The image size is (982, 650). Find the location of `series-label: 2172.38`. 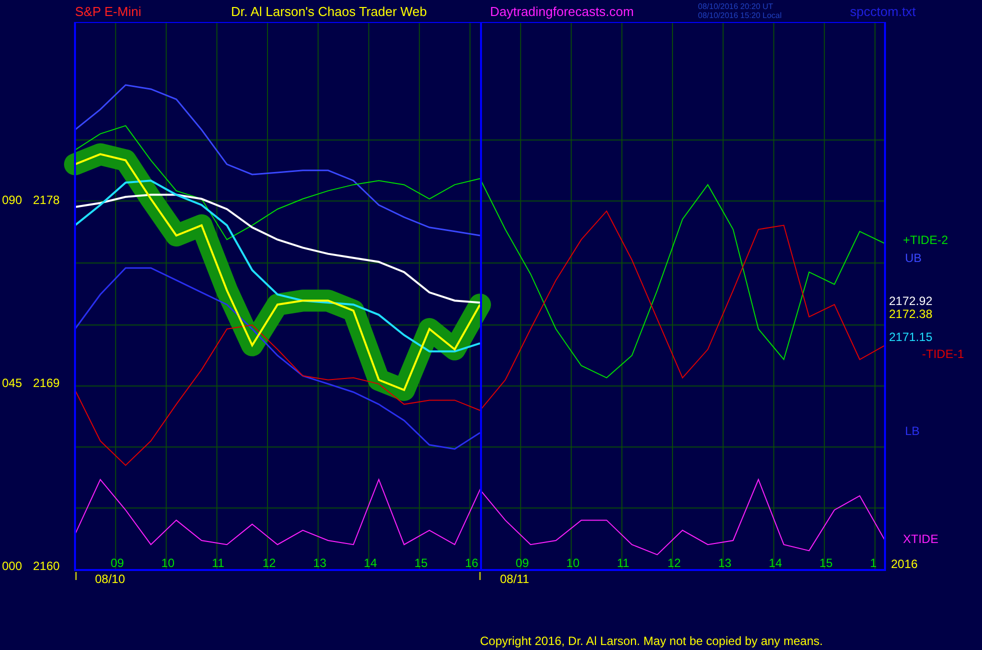

series-label: 2172.38 is located at coordinates (910, 314).